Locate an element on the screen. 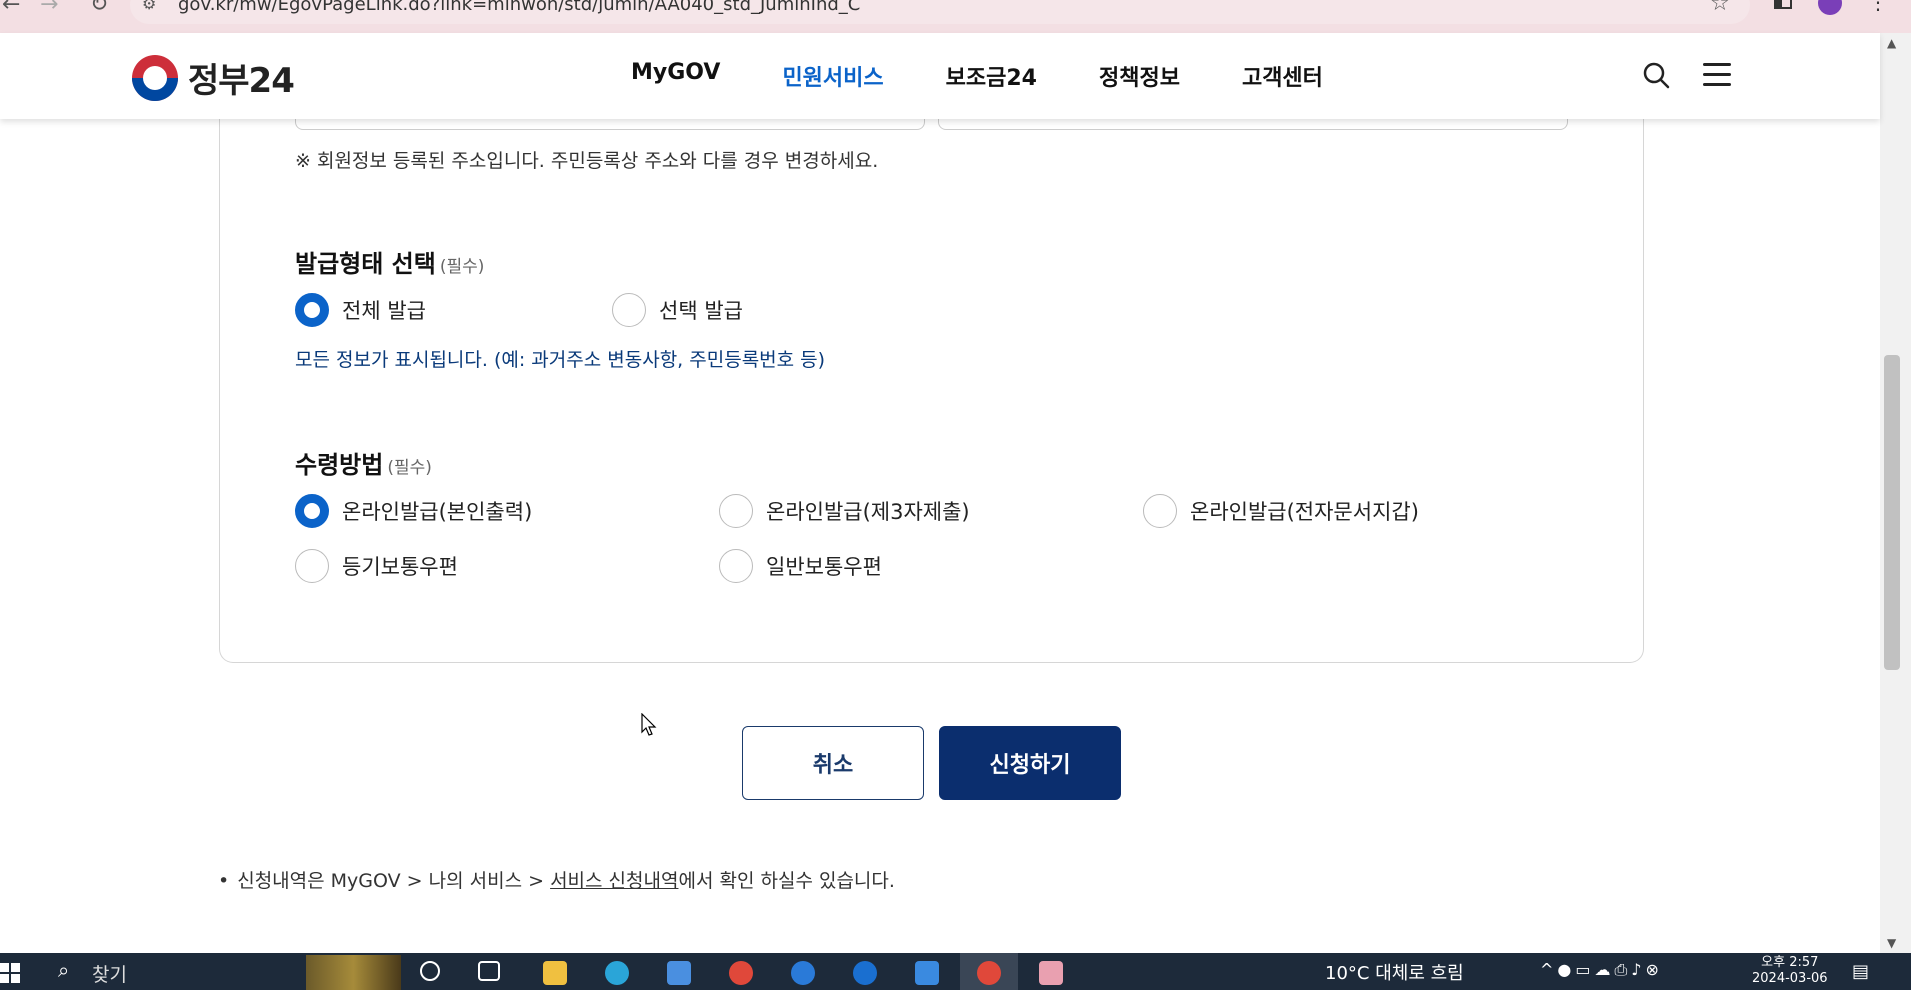 The image size is (1911, 990). taskbar-search-box is located at coordinates (174, 971).